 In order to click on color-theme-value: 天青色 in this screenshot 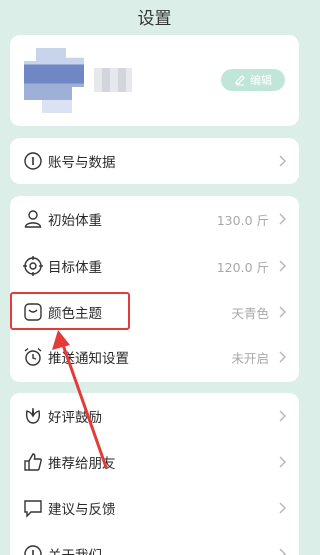, I will do `click(250, 313)`.